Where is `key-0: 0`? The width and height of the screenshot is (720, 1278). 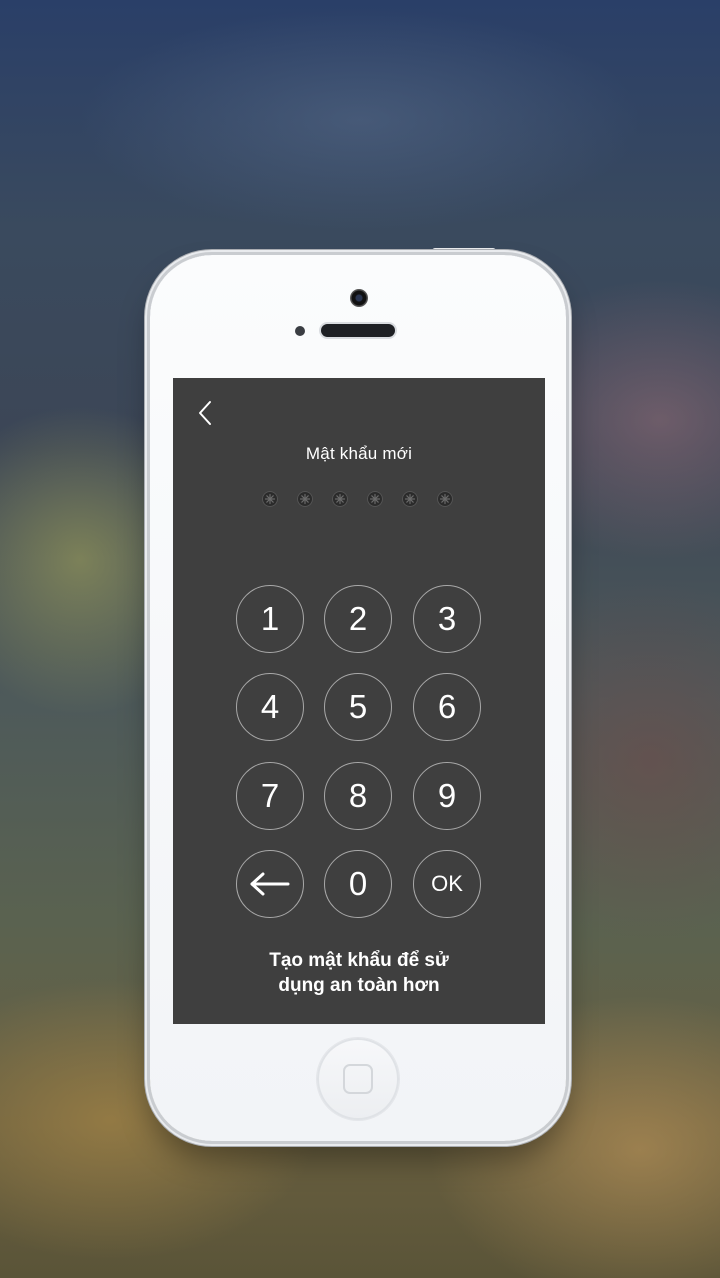
key-0: 0 is located at coordinates (358, 884).